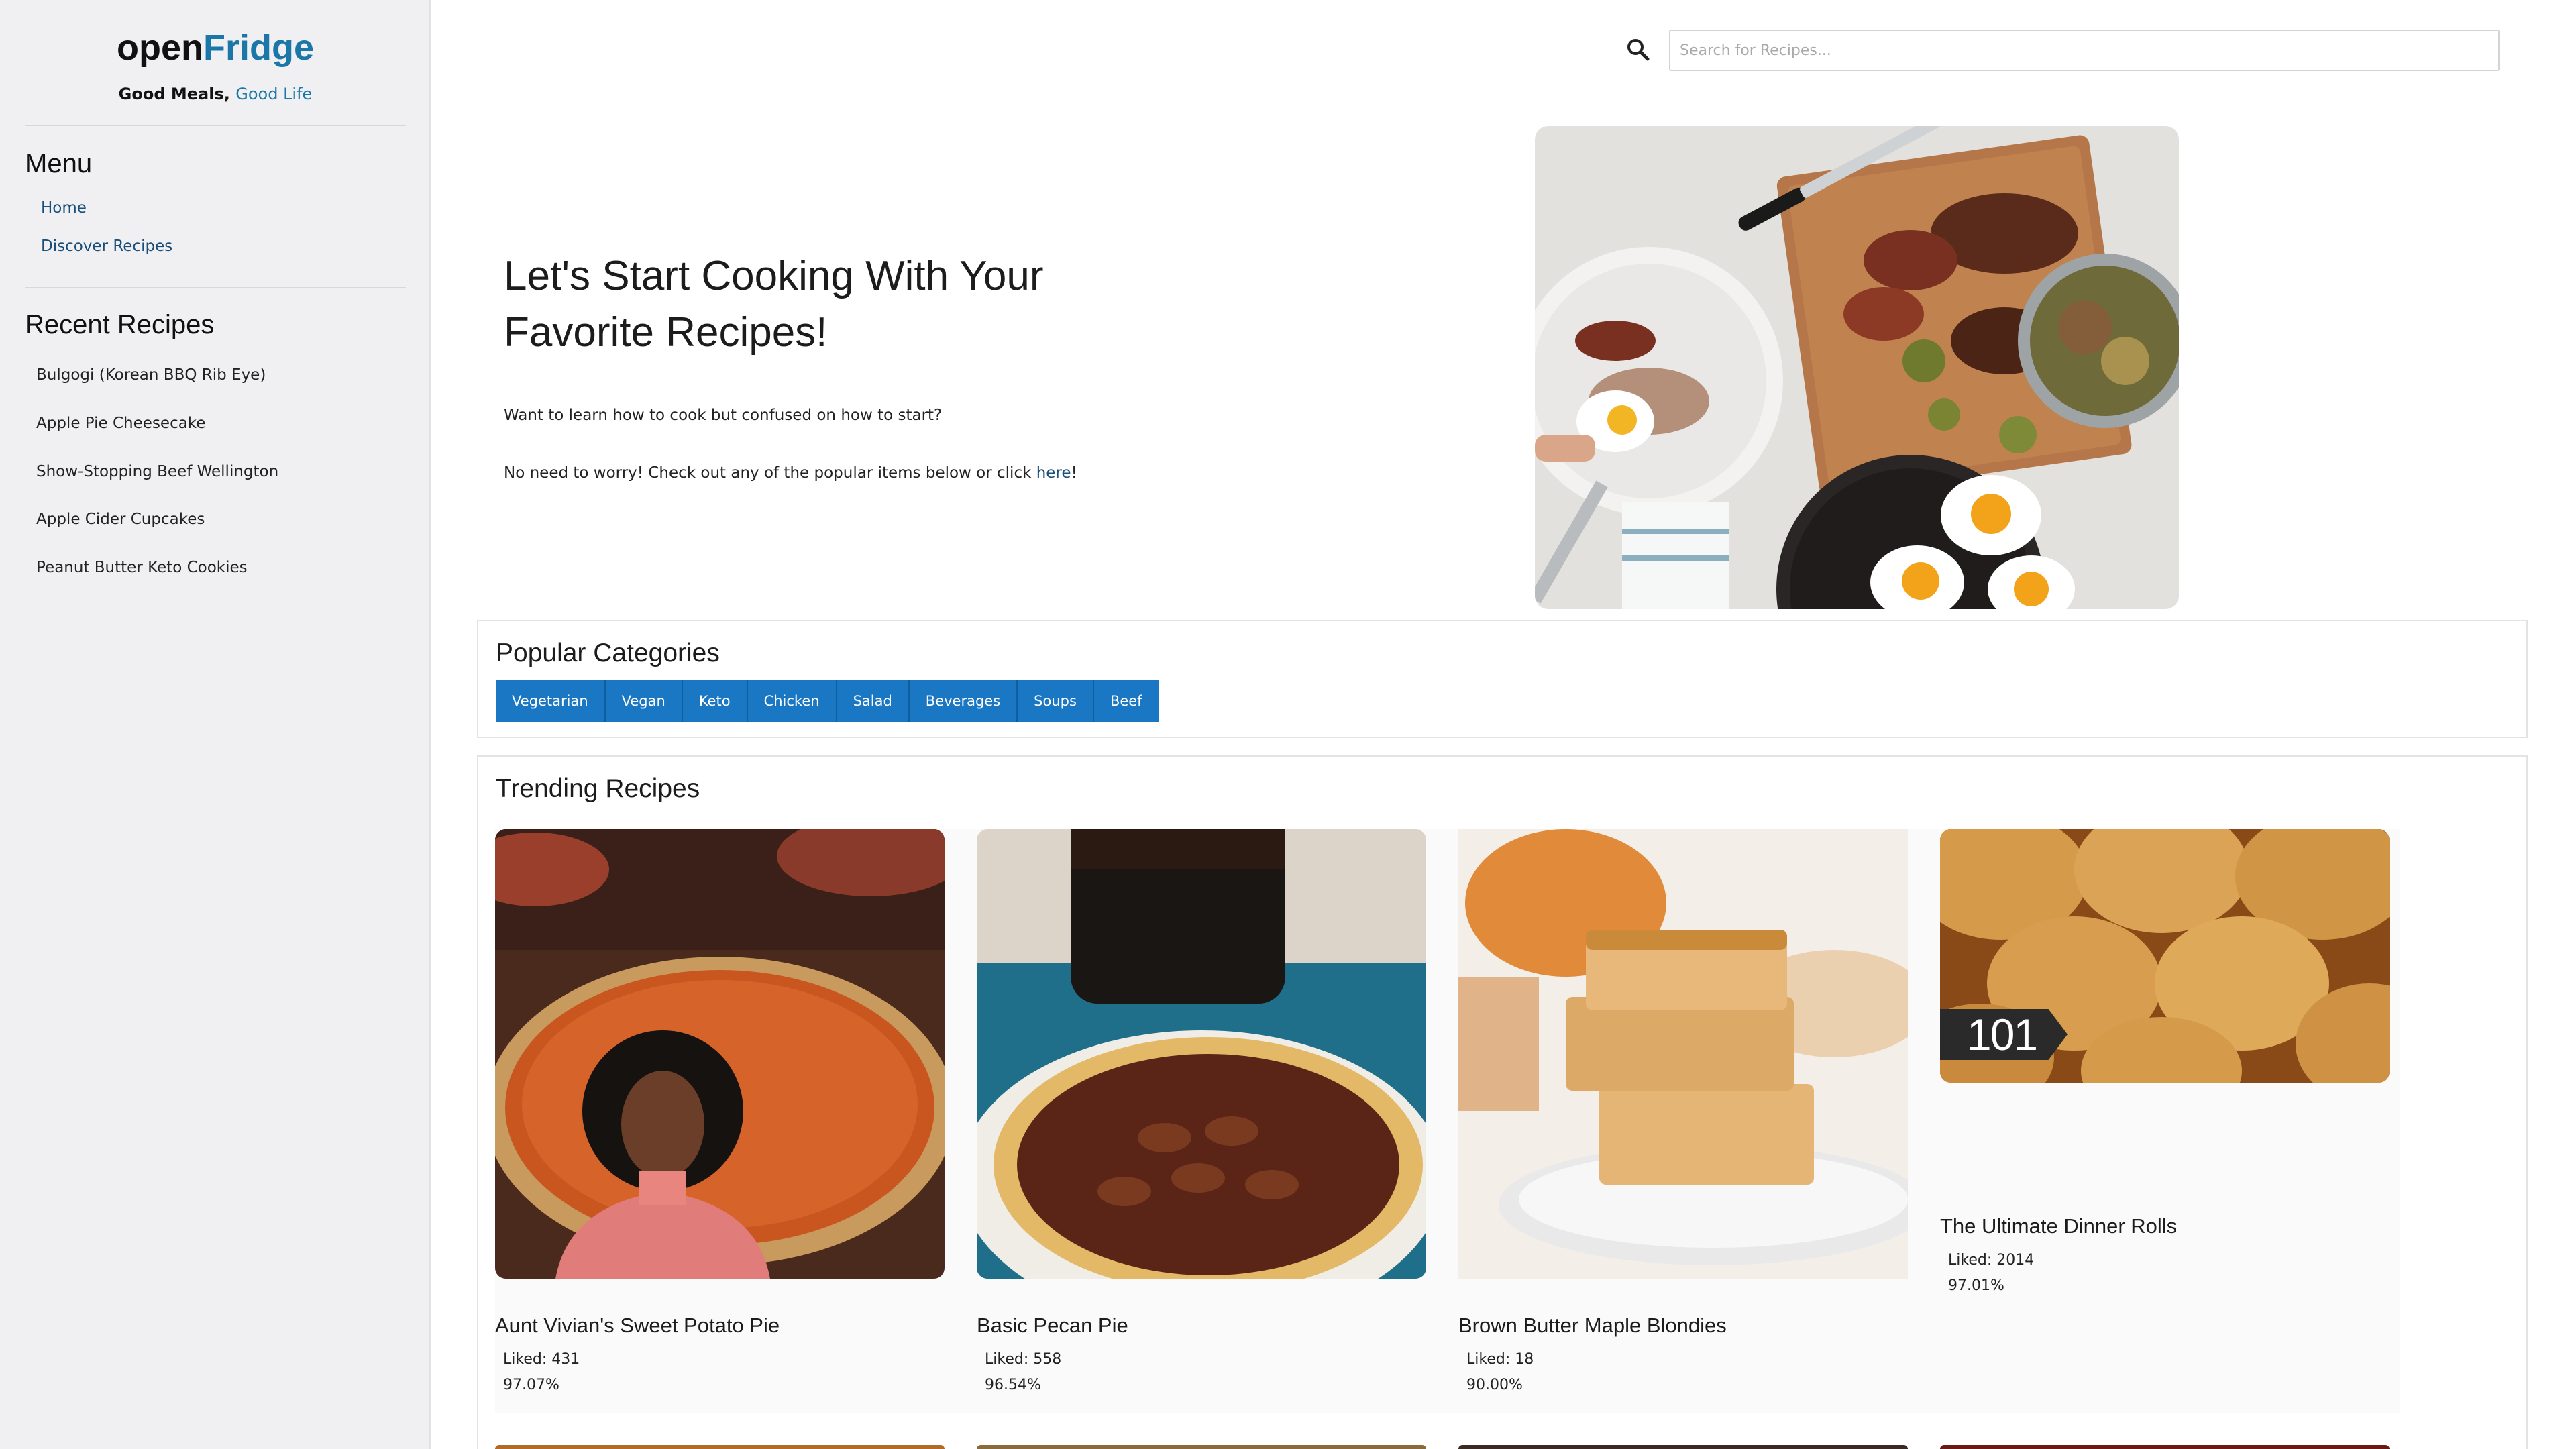 This screenshot has height=1449, width=2576. I want to click on recipe-card-title: The Ultimate Dinner Rolls, so click(2058, 1226).